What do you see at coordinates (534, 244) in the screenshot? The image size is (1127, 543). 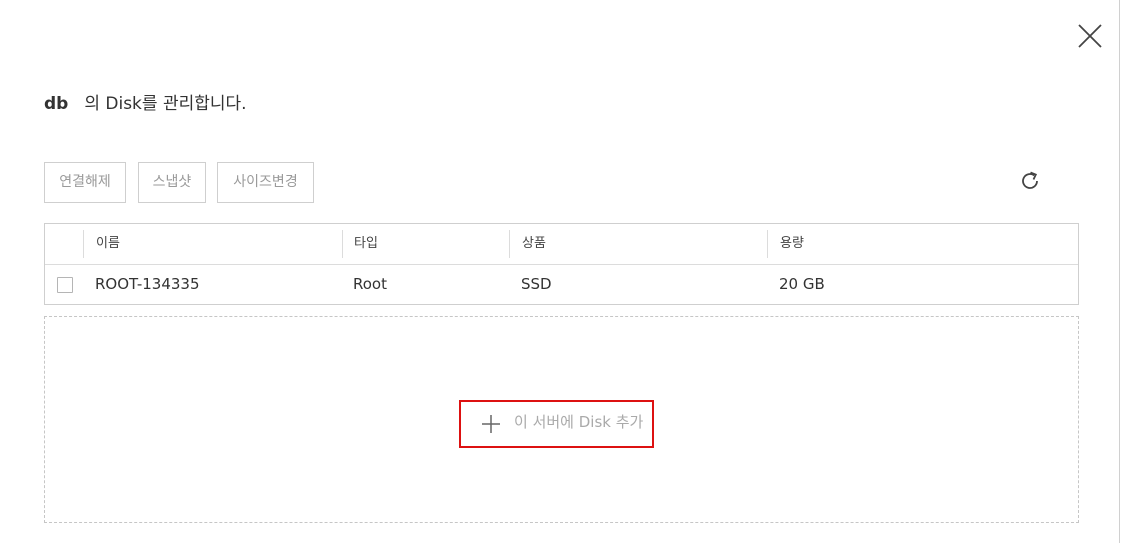 I see `column-header-product: 상품` at bounding box center [534, 244].